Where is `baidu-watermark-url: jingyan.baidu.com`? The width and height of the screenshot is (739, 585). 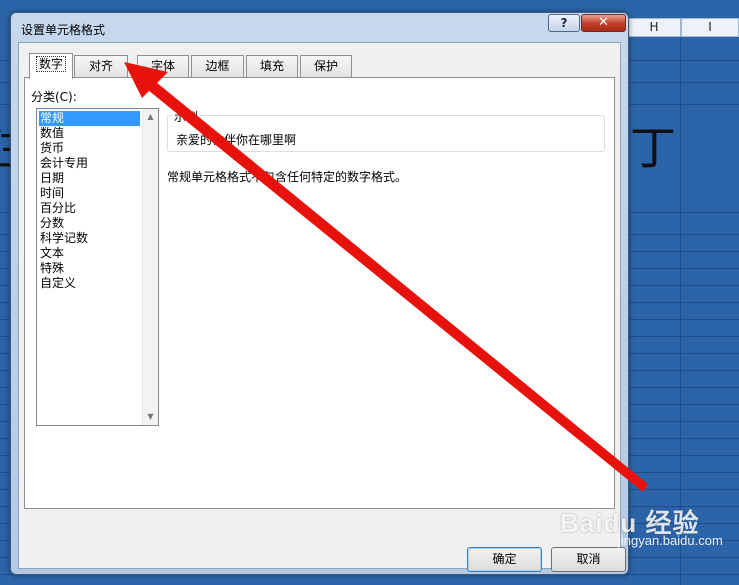
baidu-watermark-url: jingyan.baidu.com is located at coordinates (670, 540).